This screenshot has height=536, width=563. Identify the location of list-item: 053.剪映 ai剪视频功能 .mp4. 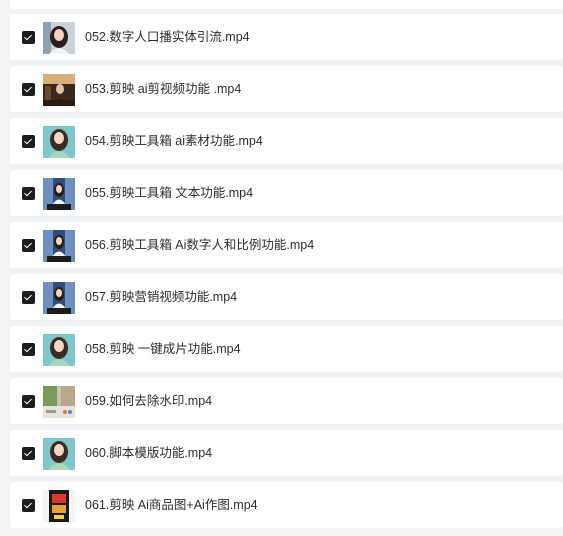
(286, 89).